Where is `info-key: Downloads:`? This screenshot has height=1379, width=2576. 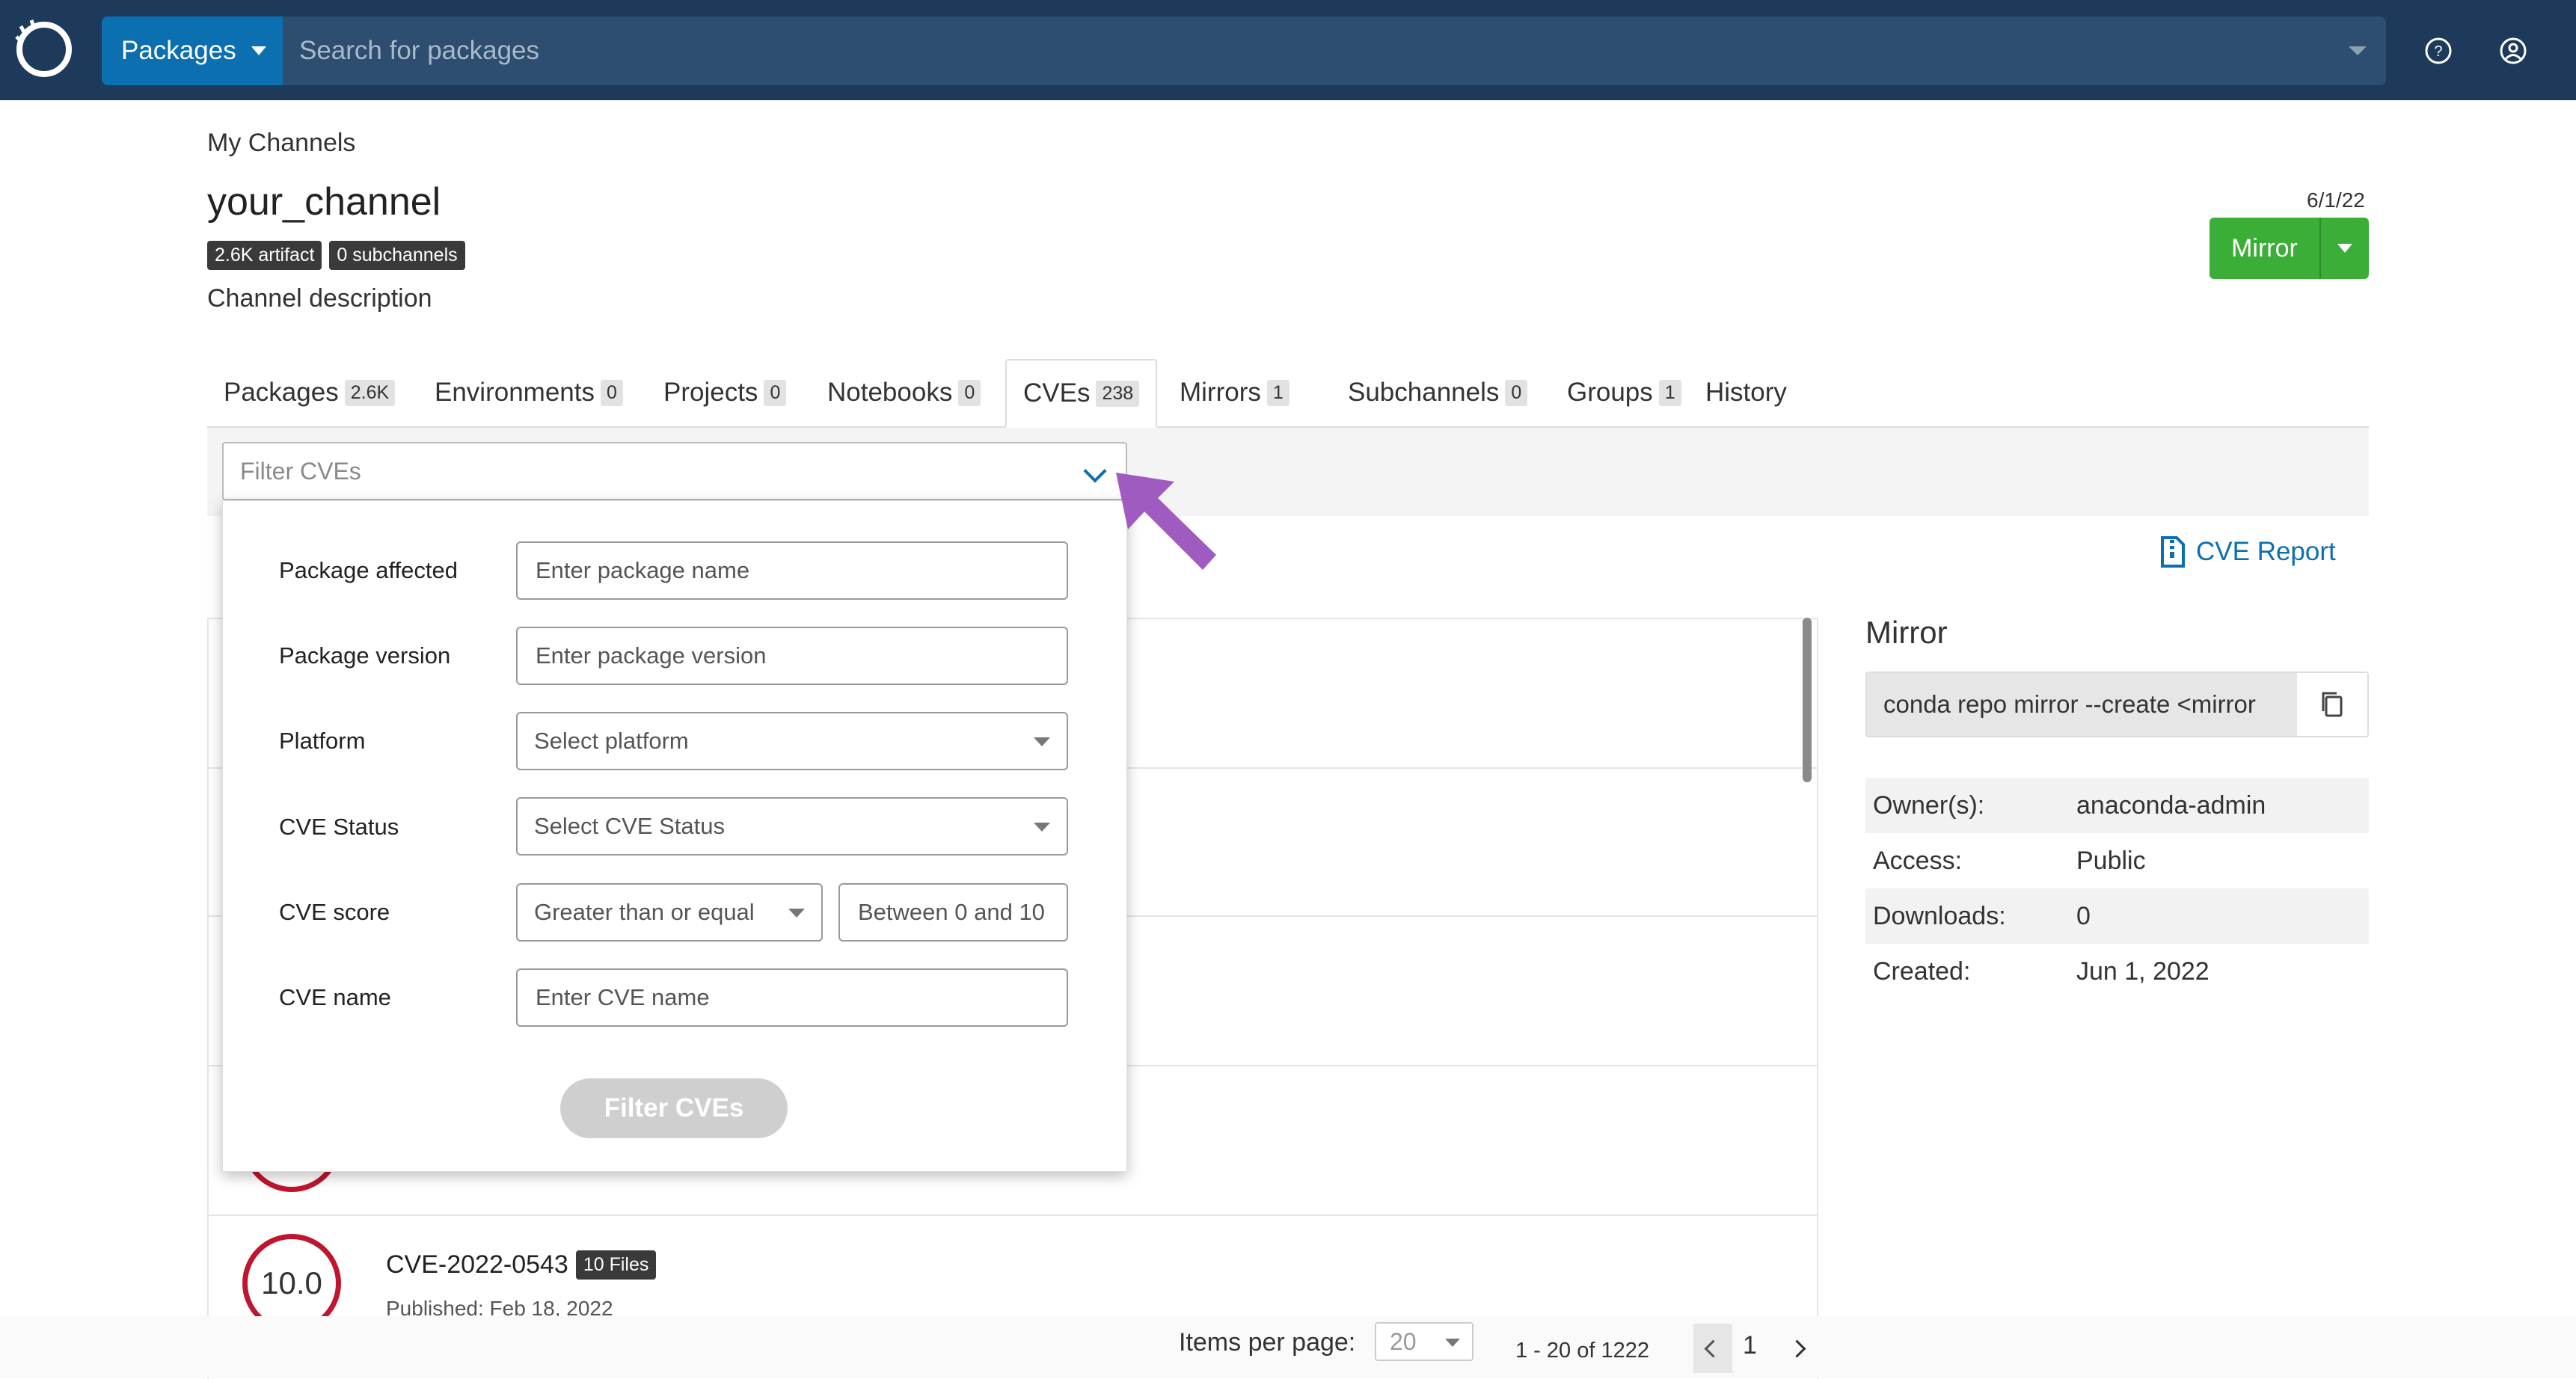
info-key: Downloads: is located at coordinates (1939, 916).